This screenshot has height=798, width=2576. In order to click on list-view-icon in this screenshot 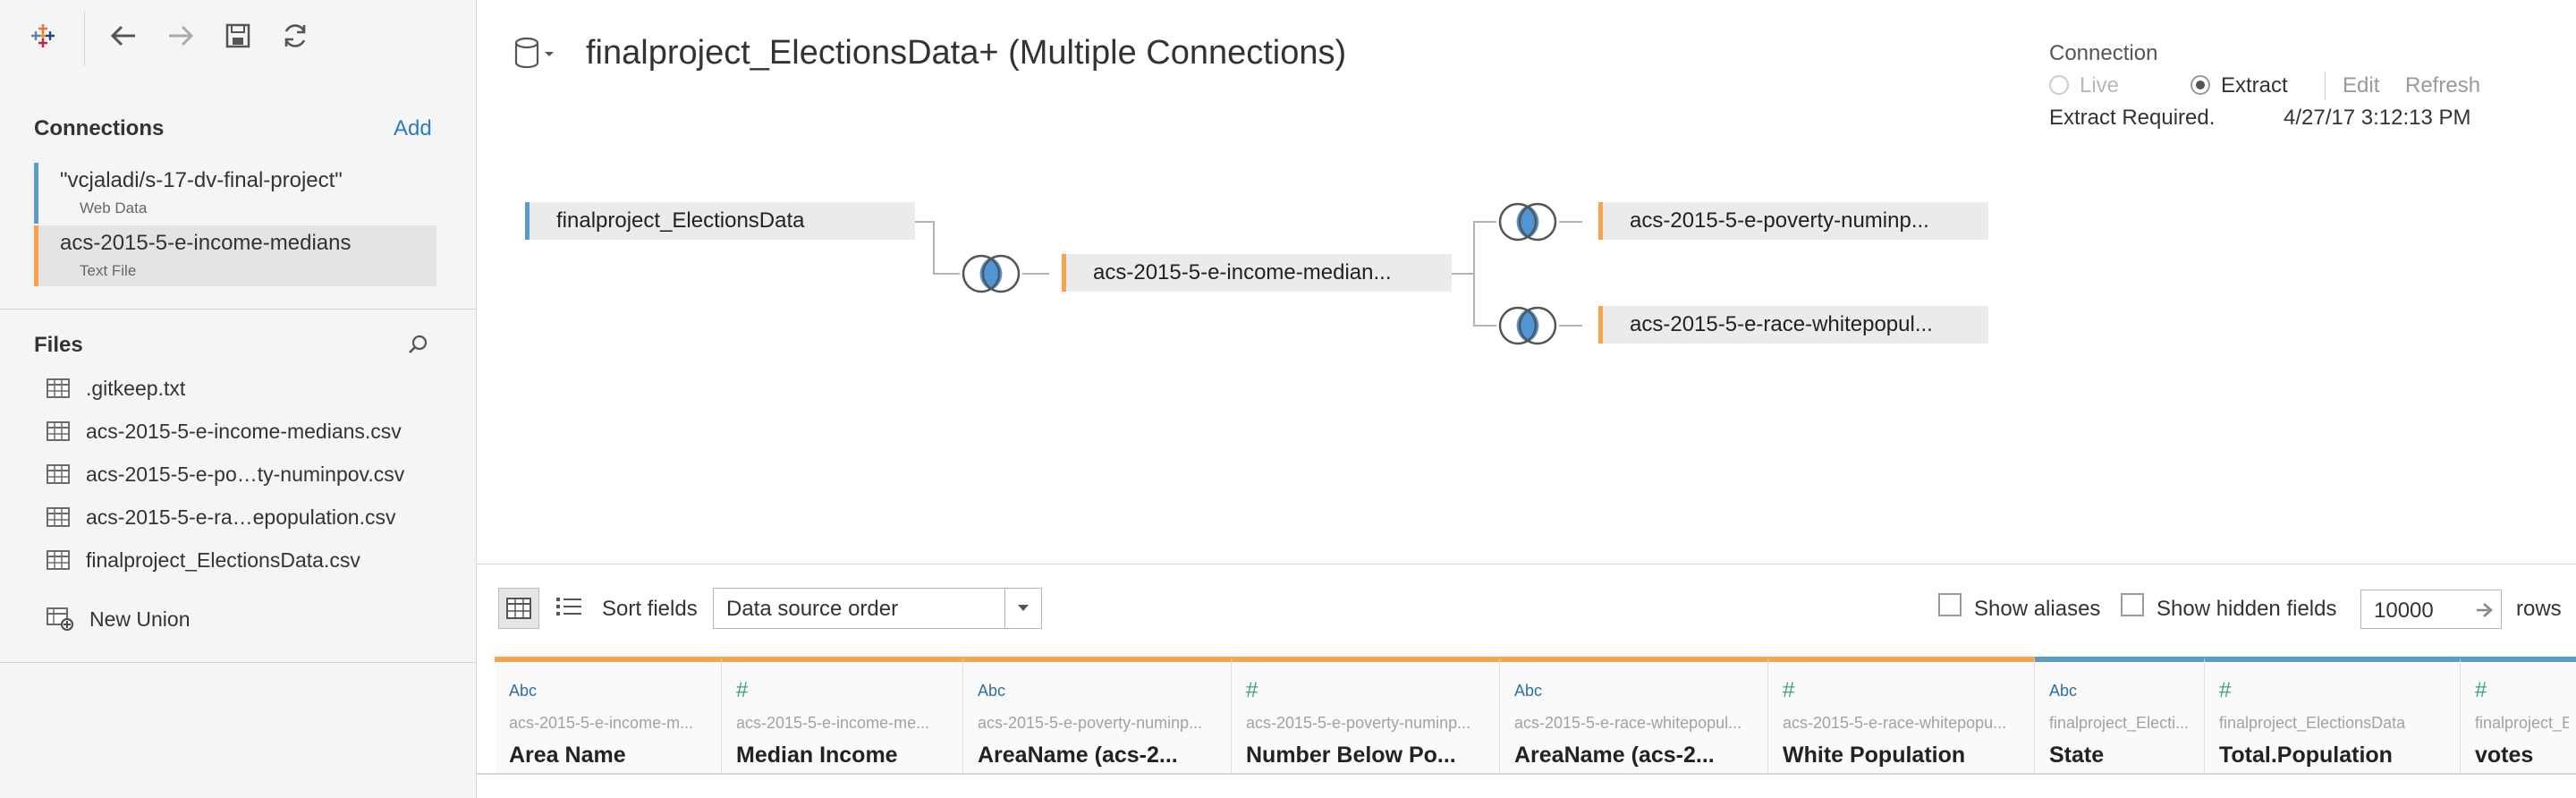, I will do `click(569, 607)`.